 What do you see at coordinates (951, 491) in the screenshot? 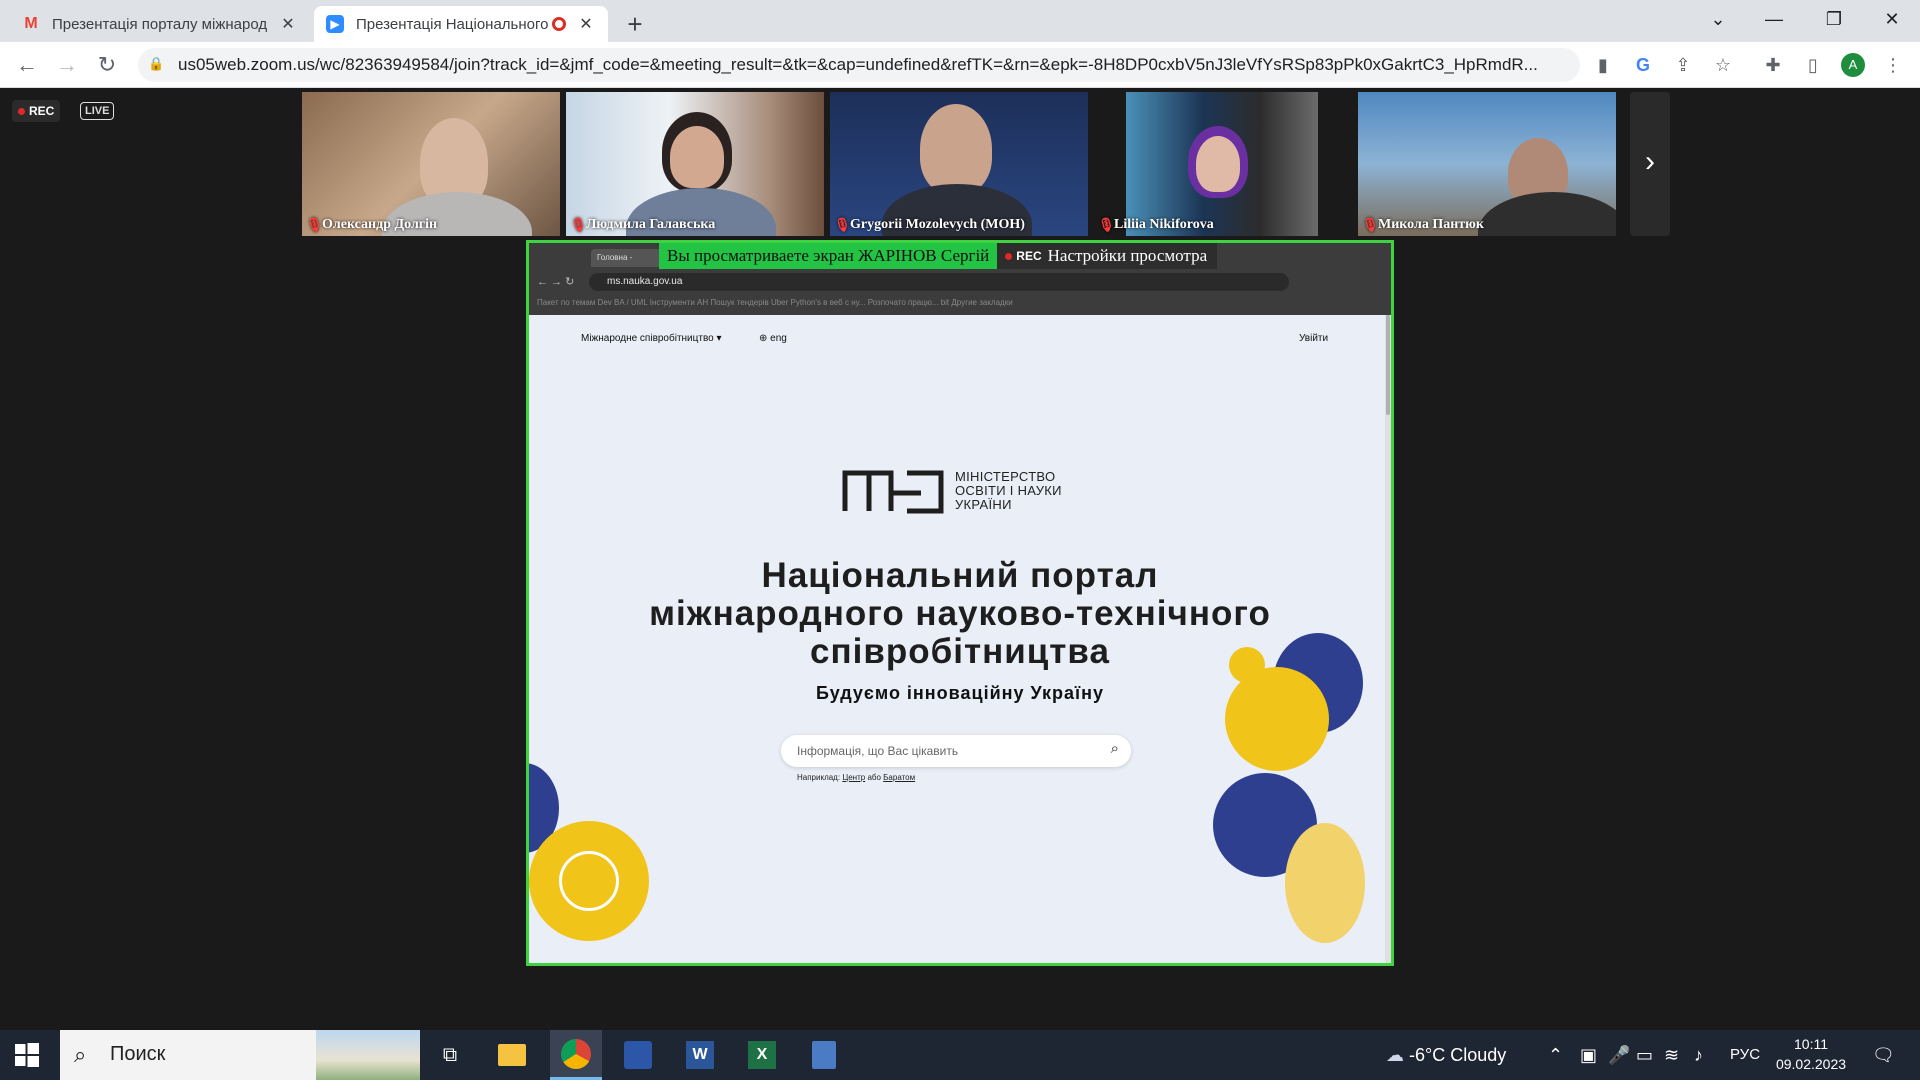
I see `ministry-logo: МІНІСТЕРСТВО ОСВІТИ І НАУКИ УКРАЇНИ` at bounding box center [951, 491].